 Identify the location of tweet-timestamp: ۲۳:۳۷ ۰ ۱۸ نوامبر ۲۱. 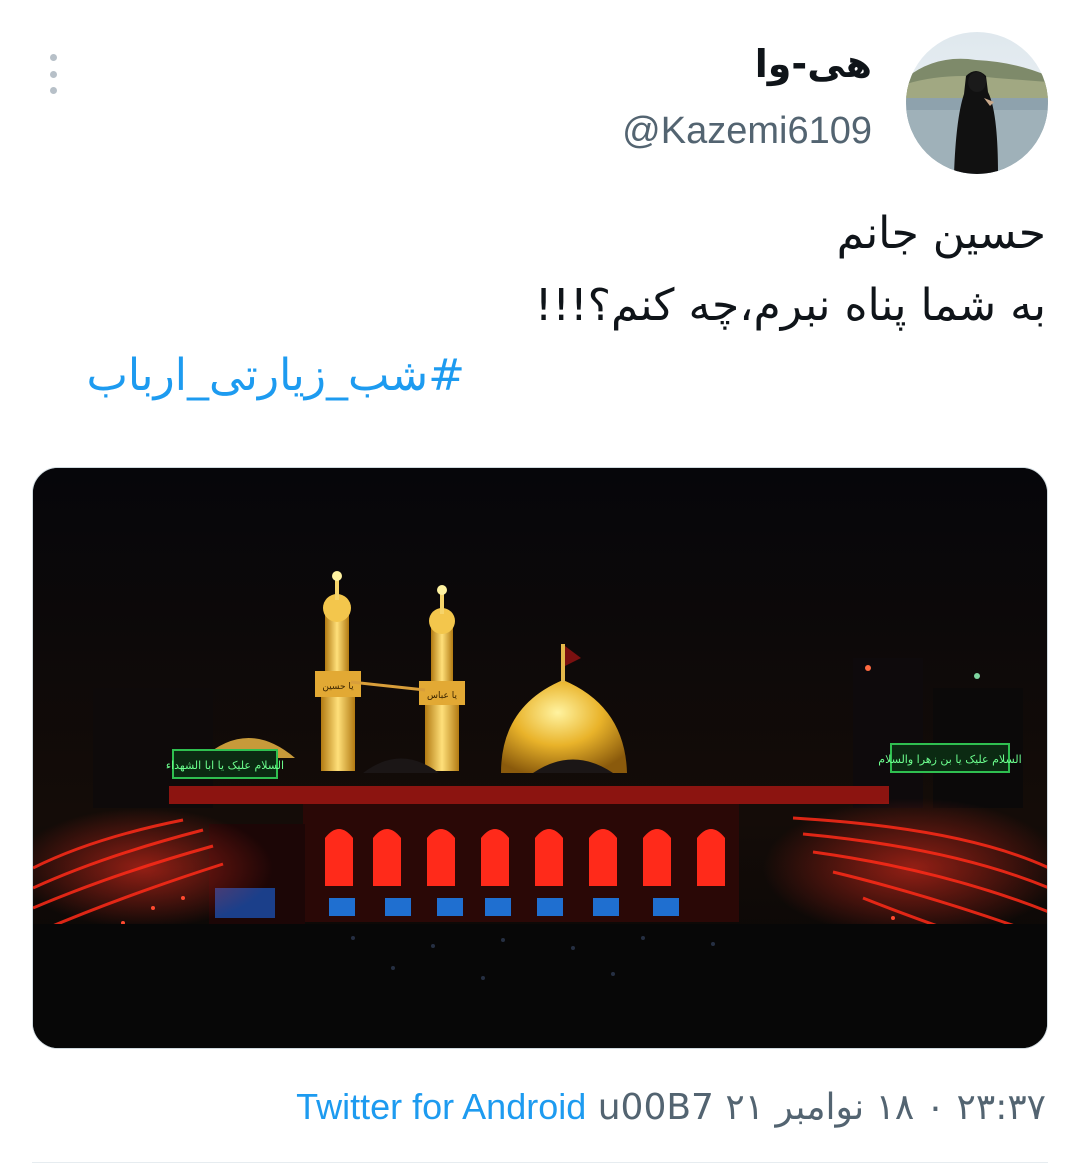
(885, 1107).